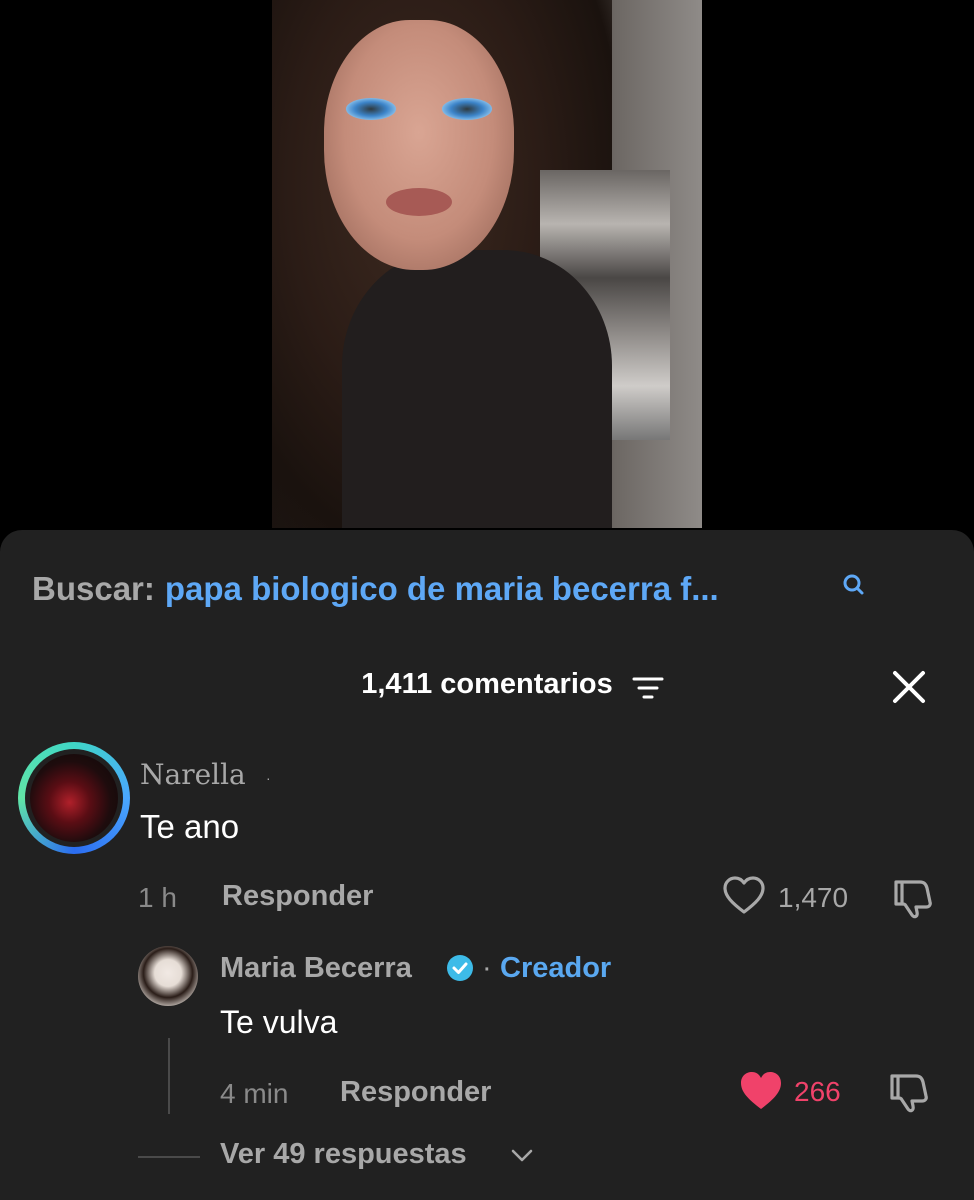  I want to click on filter-icon, so click(648, 688).